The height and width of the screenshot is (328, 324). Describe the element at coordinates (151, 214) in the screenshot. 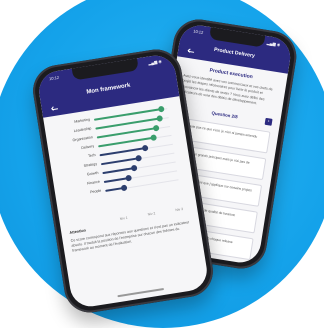

I see `x-tick-label: Niv 2` at that location.